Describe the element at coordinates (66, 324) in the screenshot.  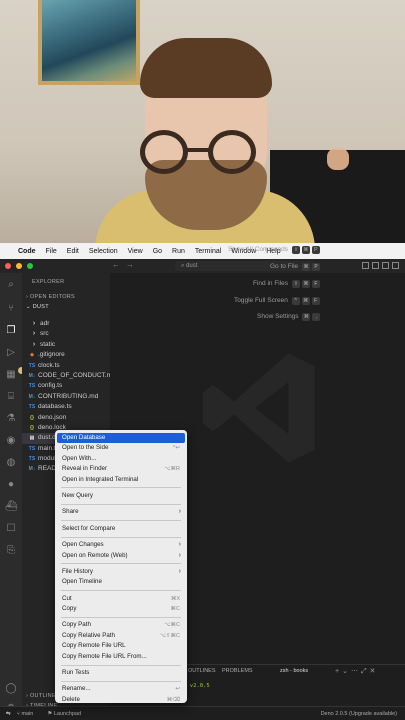
I see `file-tree-item-adr: › adr` at that location.